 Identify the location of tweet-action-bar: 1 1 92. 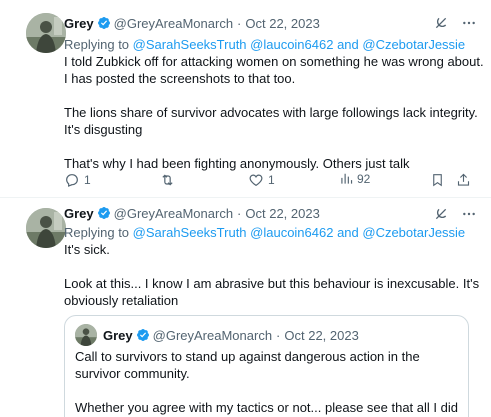
(270, 181).